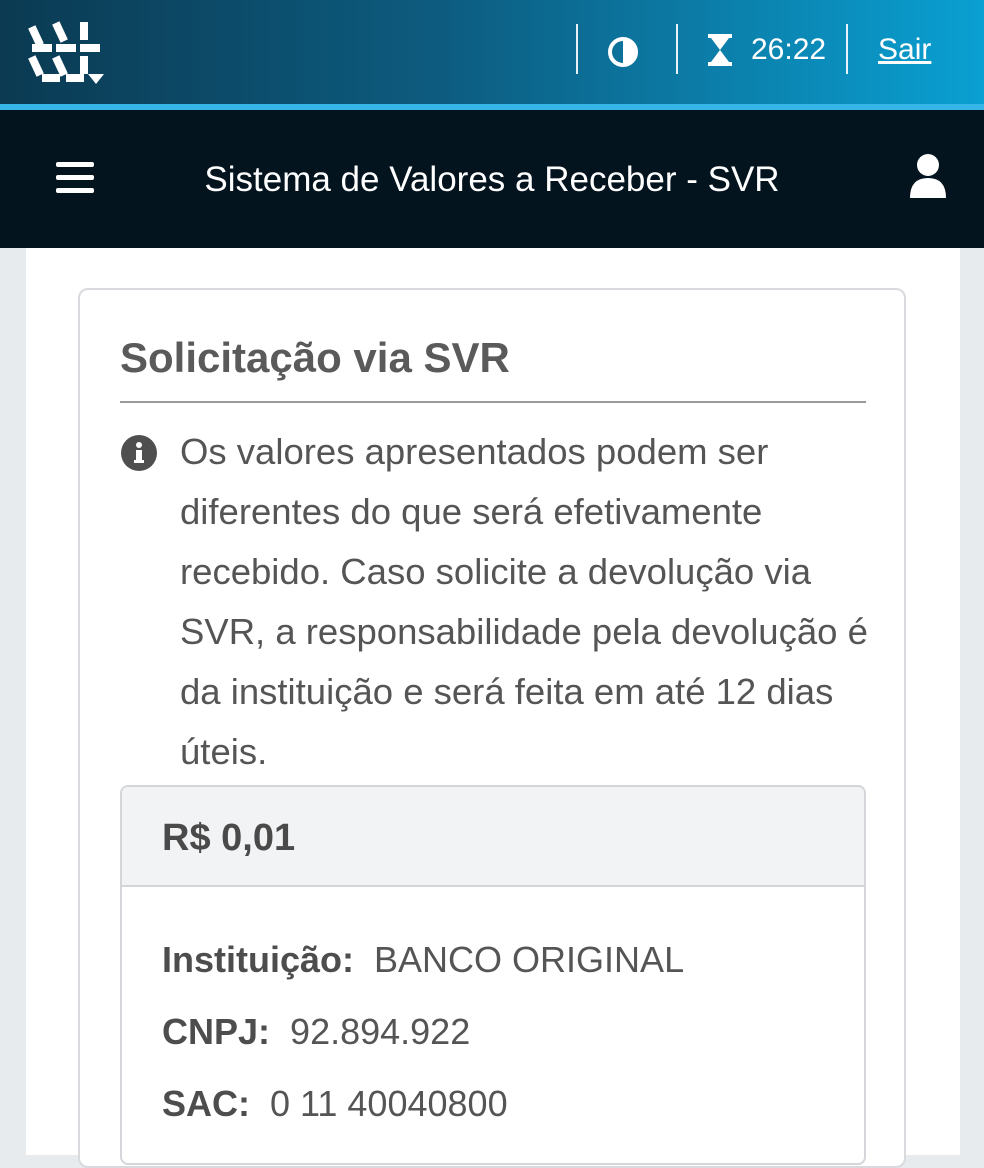 This screenshot has height=1168, width=984. What do you see at coordinates (206, 1103) in the screenshot?
I see `sac-label: SAC:` at bounding box center [206, 1103].